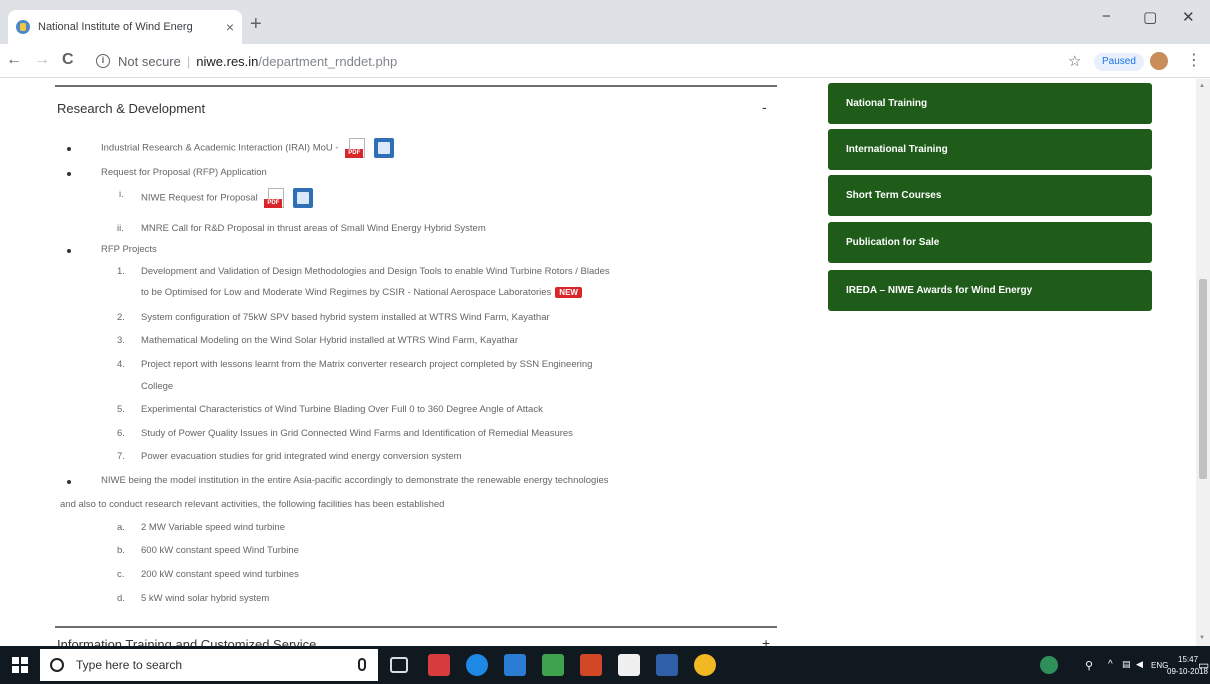  I want to click on list-item-rfp-sub: NIWE Request for Proposal, so click(227, 198).